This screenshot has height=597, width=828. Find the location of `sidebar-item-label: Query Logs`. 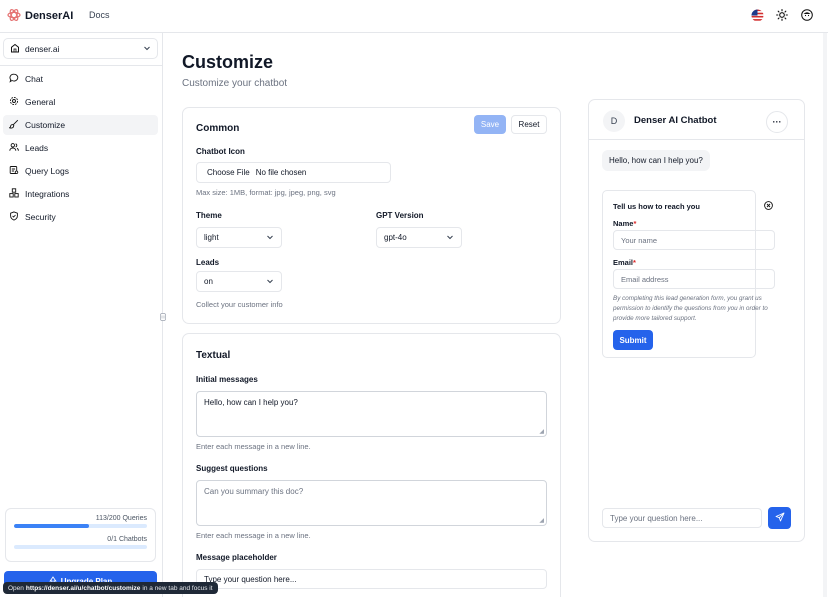

sidebar-item-label: Query Logs is located at coordinates (47, 171).